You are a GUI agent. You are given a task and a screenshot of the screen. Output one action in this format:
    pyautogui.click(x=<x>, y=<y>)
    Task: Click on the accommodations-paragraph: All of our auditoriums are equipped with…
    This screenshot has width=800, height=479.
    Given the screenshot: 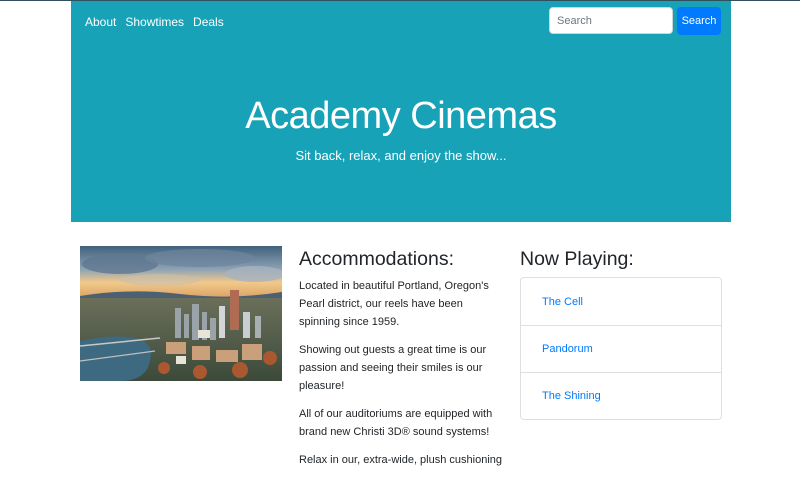 What is the action you would take?
    pyautogui.click(x=396, y=423)
    